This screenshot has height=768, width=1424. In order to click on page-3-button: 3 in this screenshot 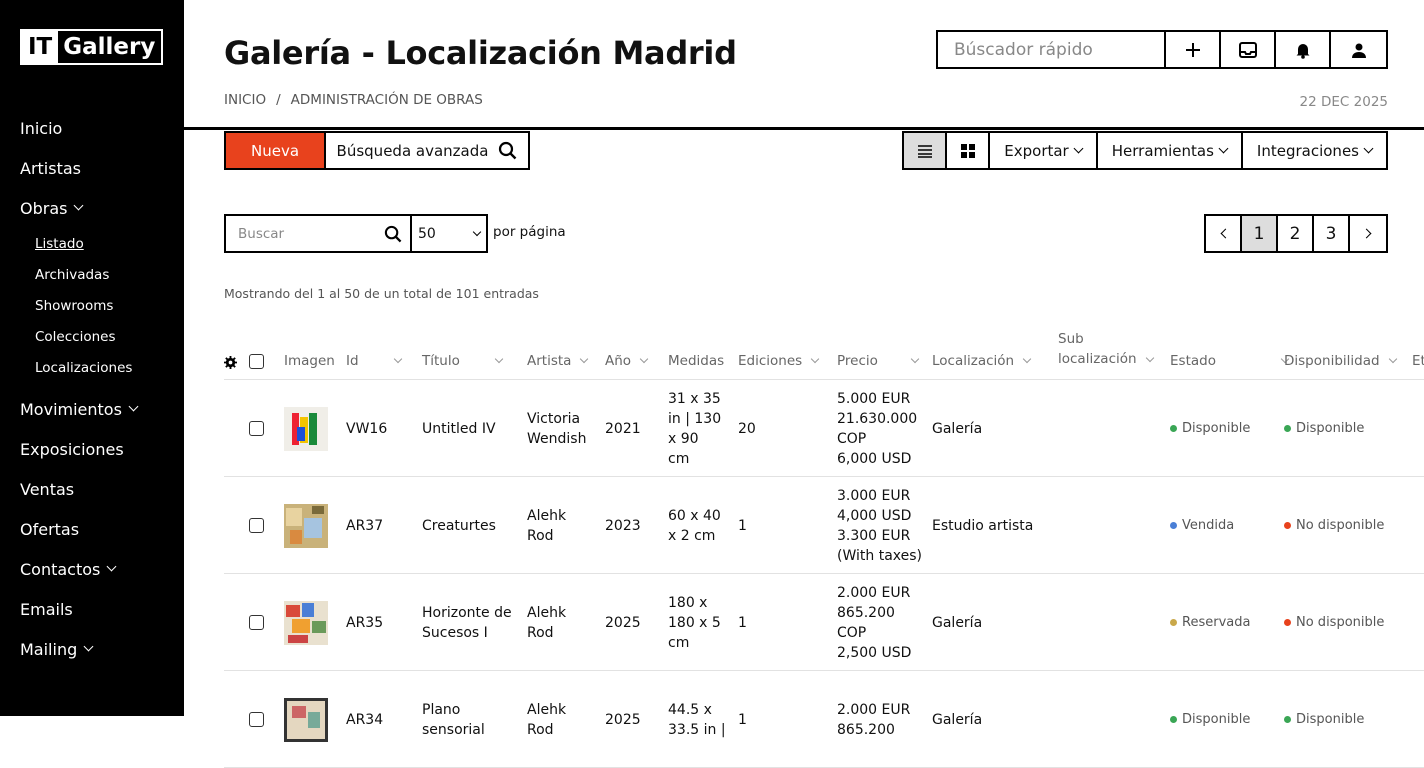, I will do `click(1332, 233)`.